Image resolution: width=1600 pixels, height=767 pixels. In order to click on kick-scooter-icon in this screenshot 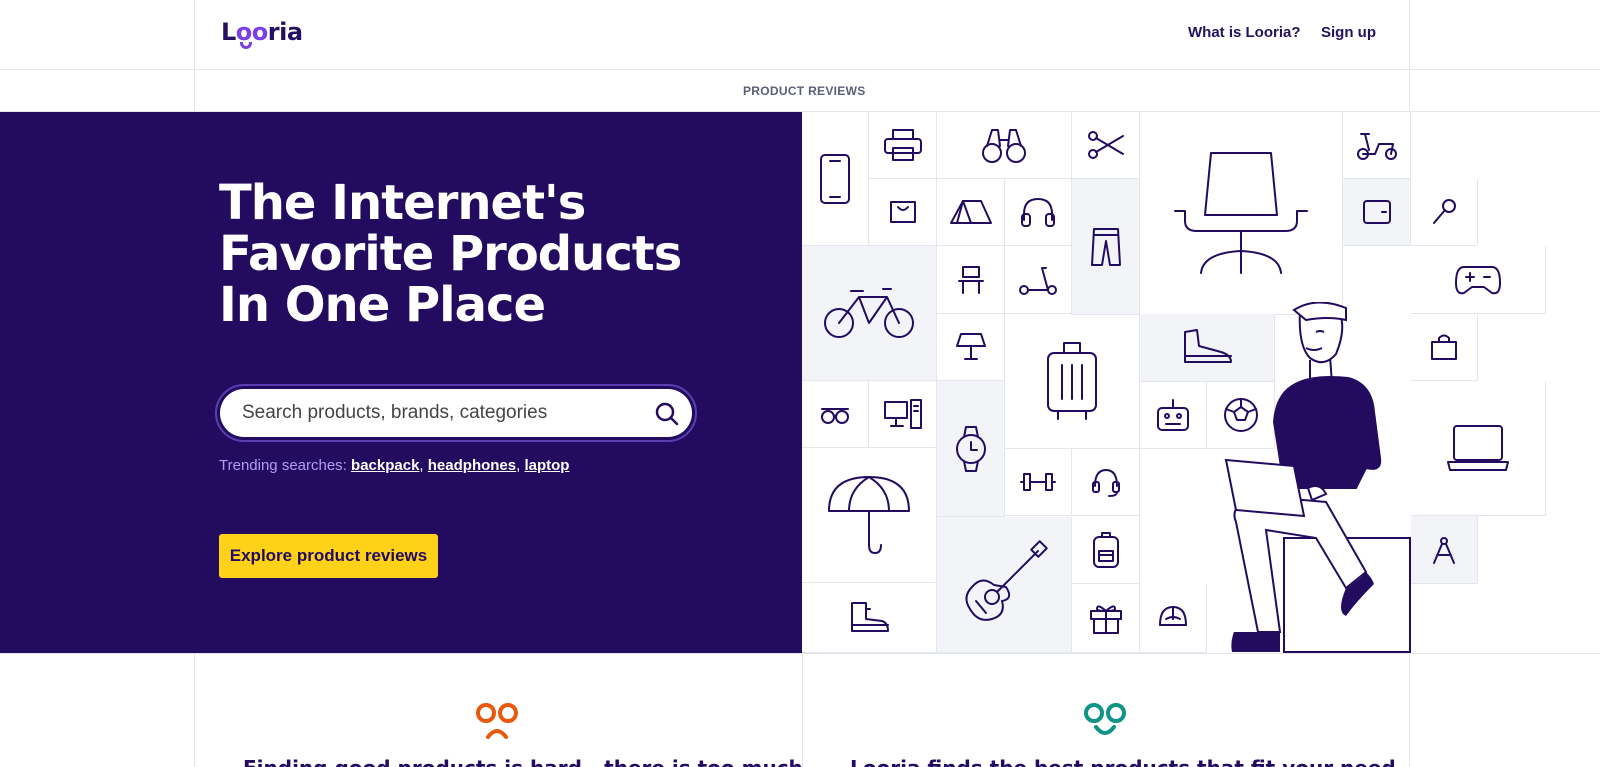, I will do `click(1038, 280)`.